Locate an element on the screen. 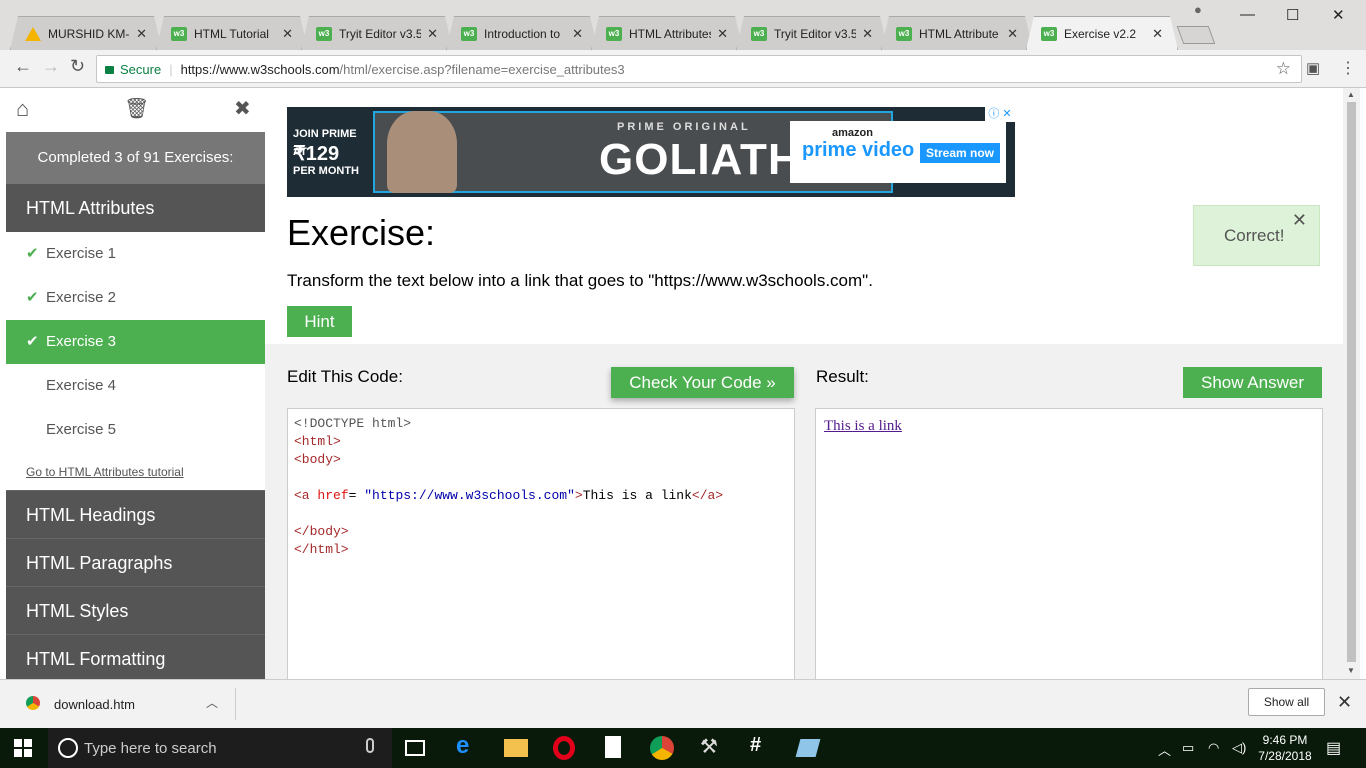 The width and height of the screenshot is (1366, 768). taskbar-search: Type here to search is located at coordinates (220, 748).